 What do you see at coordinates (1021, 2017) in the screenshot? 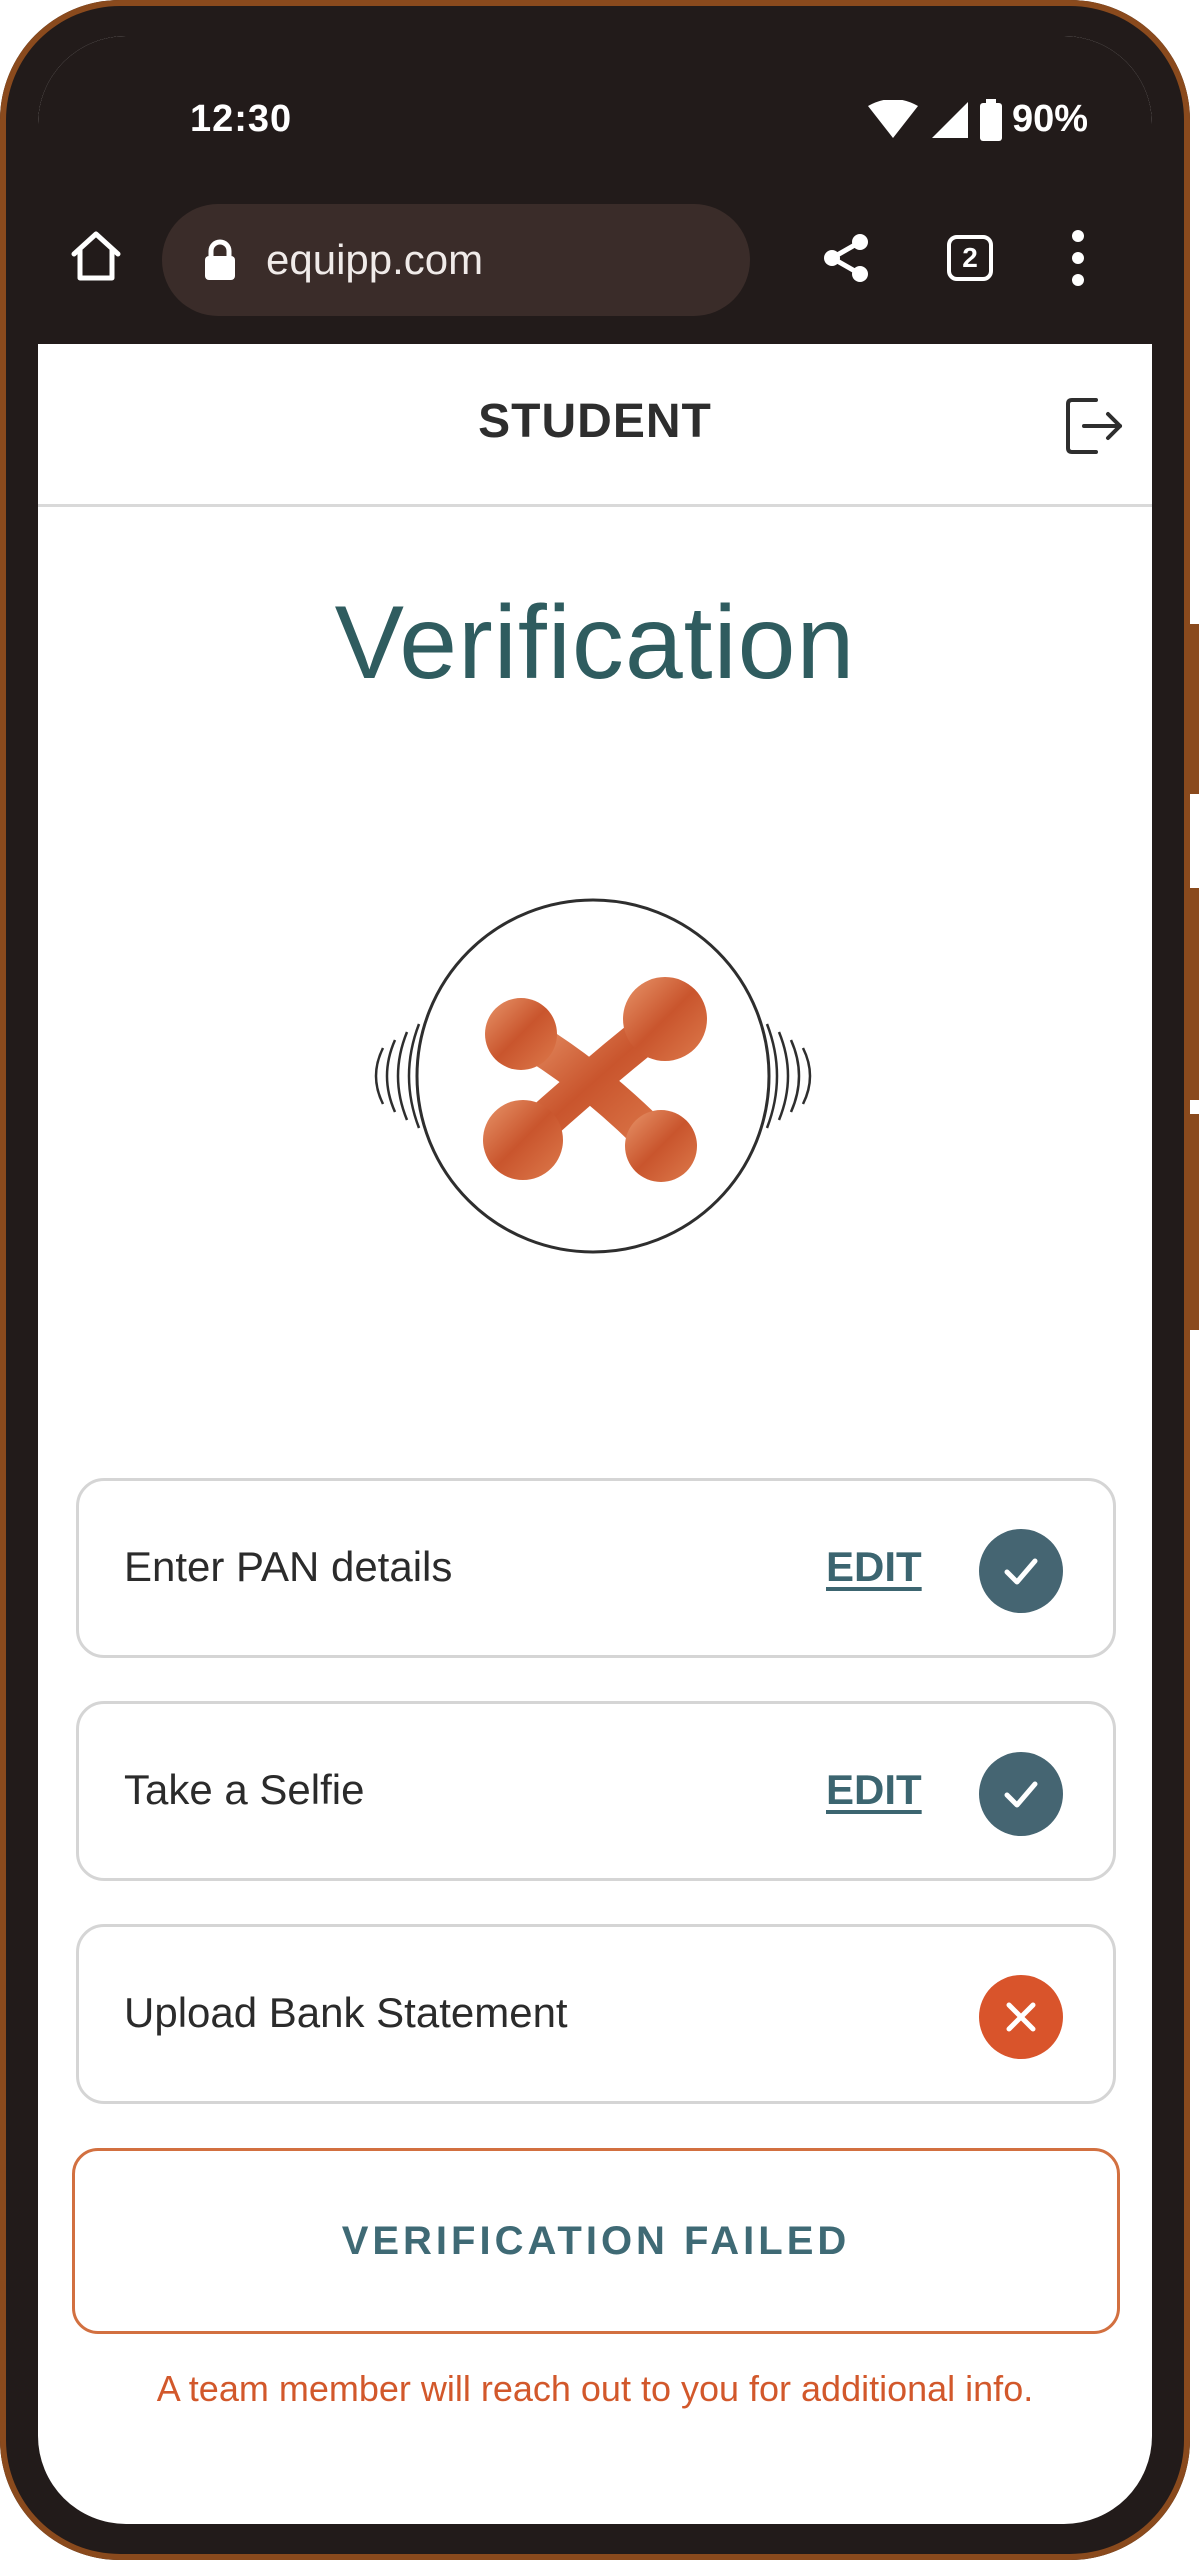
I see `close-icon` at bounding box center [1021, 2017].